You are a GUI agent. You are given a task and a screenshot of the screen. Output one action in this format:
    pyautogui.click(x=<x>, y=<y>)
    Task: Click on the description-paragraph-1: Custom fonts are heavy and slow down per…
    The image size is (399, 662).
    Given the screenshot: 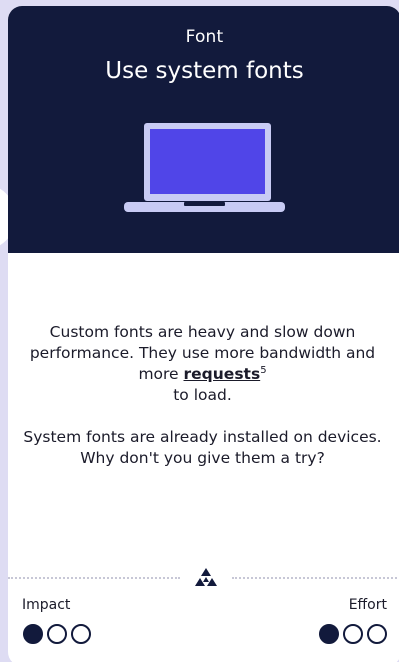 What is the action you would take?
    pyautogui.click(x=202, y=364)
    